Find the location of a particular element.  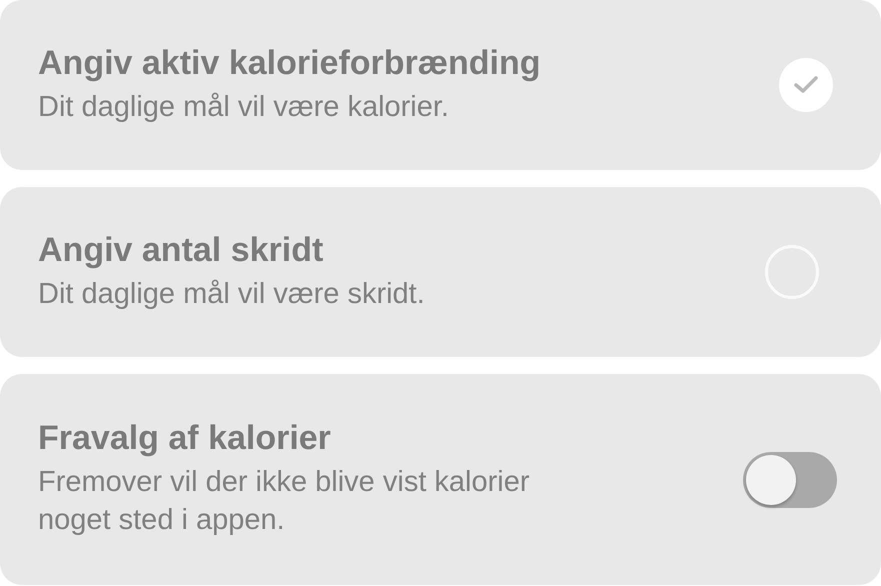

option-description: Dit daglige mål vil være skridt. is located at coordinates (231, 294).